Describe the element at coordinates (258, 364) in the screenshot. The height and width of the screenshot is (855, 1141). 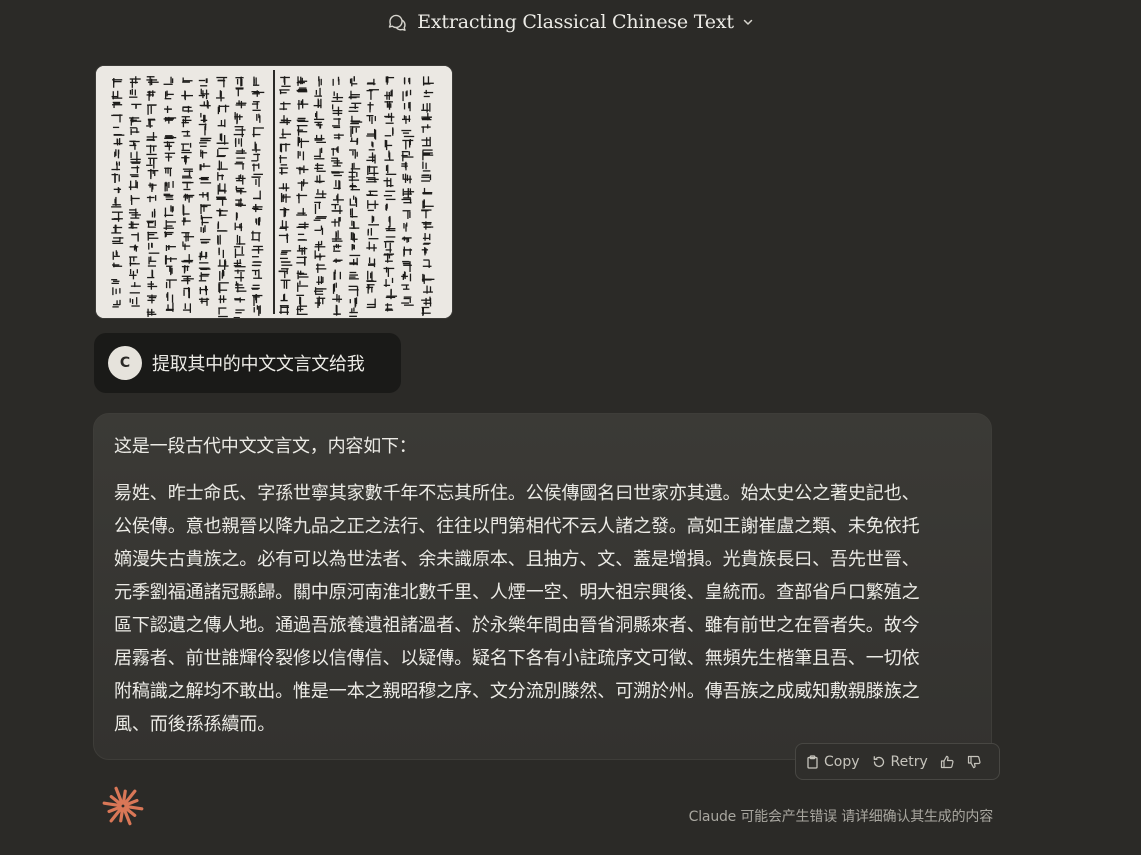
I see `user-message-text: 提取其中的中文文言文给我` at that location.